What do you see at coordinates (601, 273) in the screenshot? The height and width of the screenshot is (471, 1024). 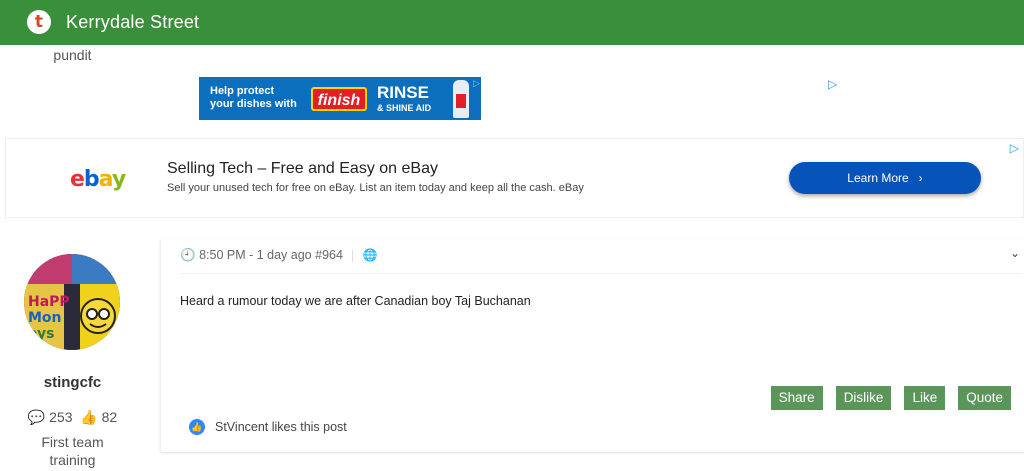 I see `post-divider` at bounding box center [601, 273].